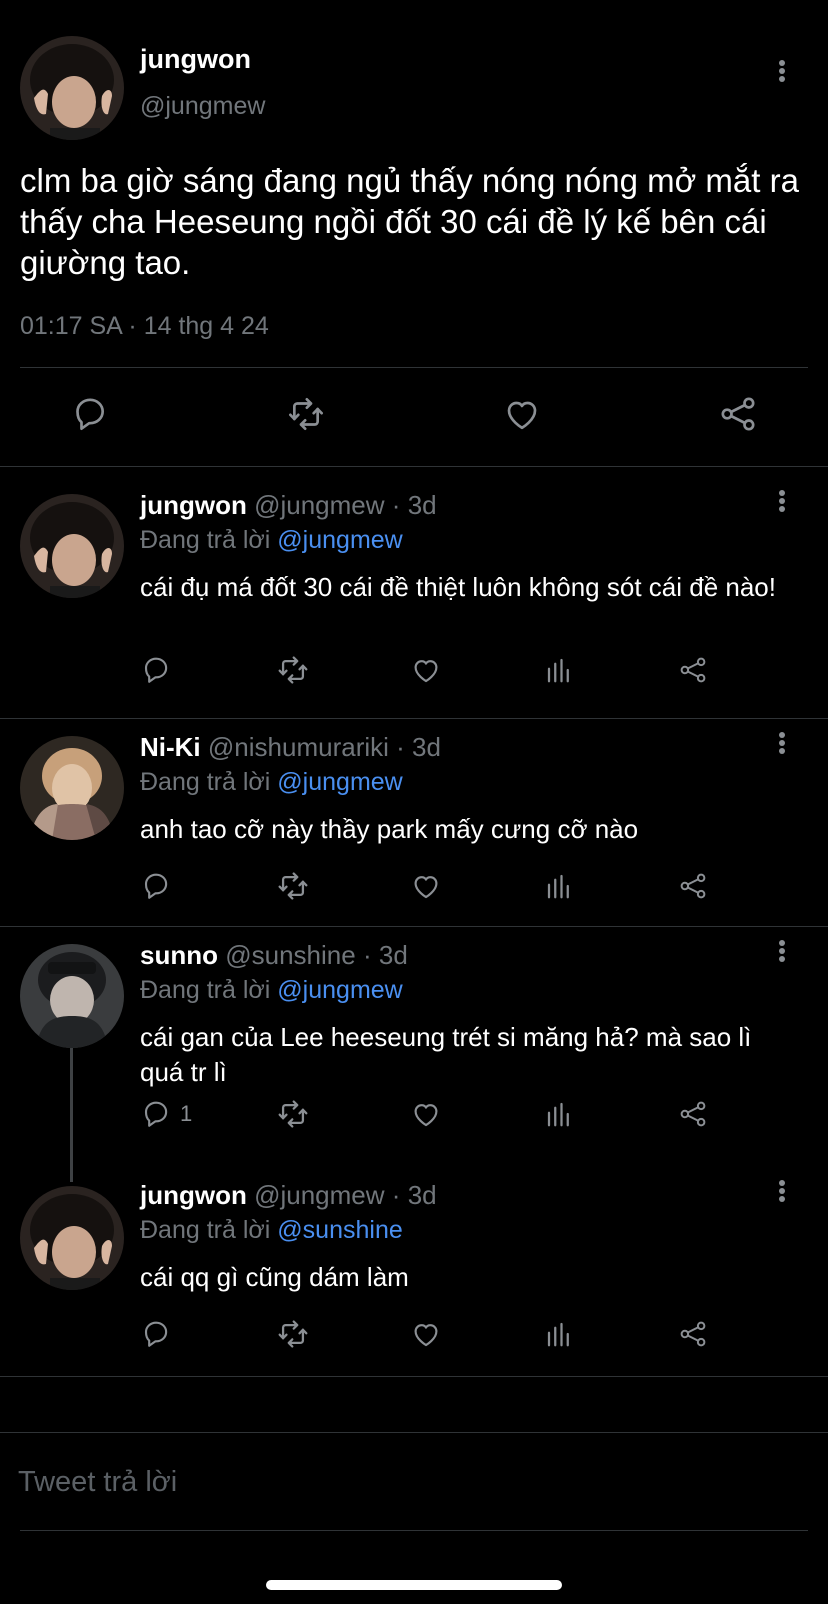  Describe the element at coordinates (144, 326) in the screenshot. I see `tweet-timestamp: 01:17 SA · 14 thg 4 24` at that location.